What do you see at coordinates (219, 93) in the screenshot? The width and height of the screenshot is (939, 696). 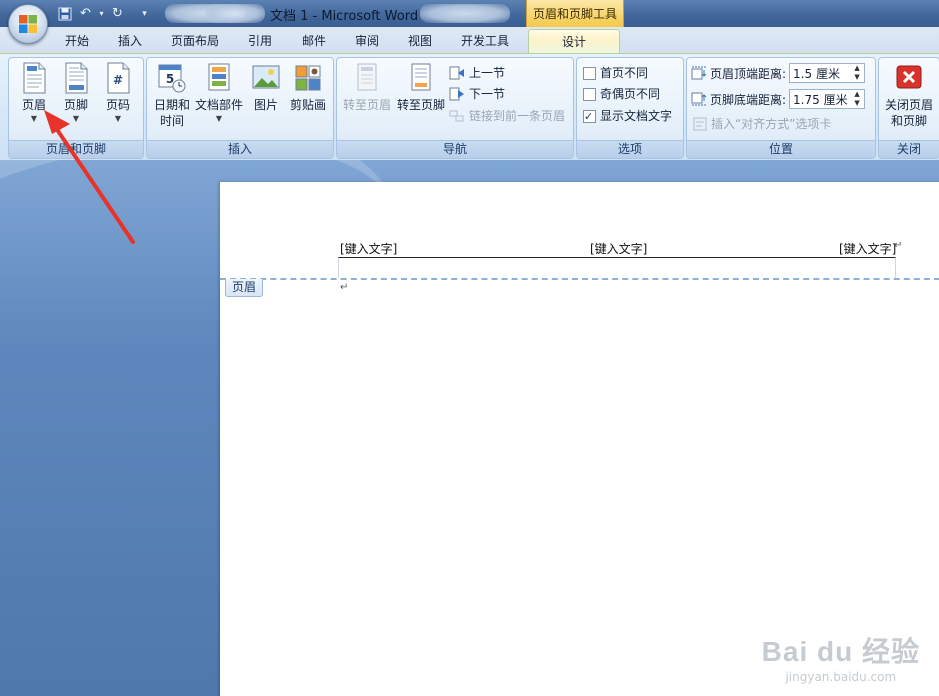 I see `quick-parts-button: 文档部件 ▼` at bounding box center [219, 93].